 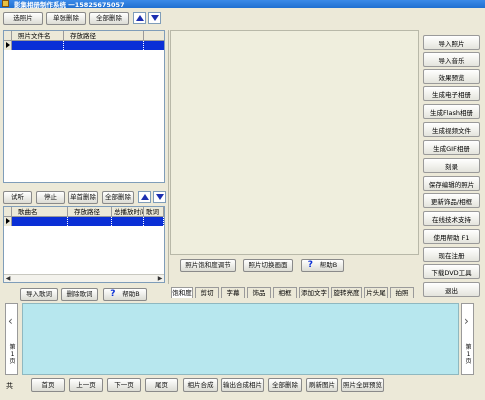 What do you see at coordinates (242, 385) in the screenshot?
I see `export-combined-button: 输出合成相片` at bounding box center [242, 385].